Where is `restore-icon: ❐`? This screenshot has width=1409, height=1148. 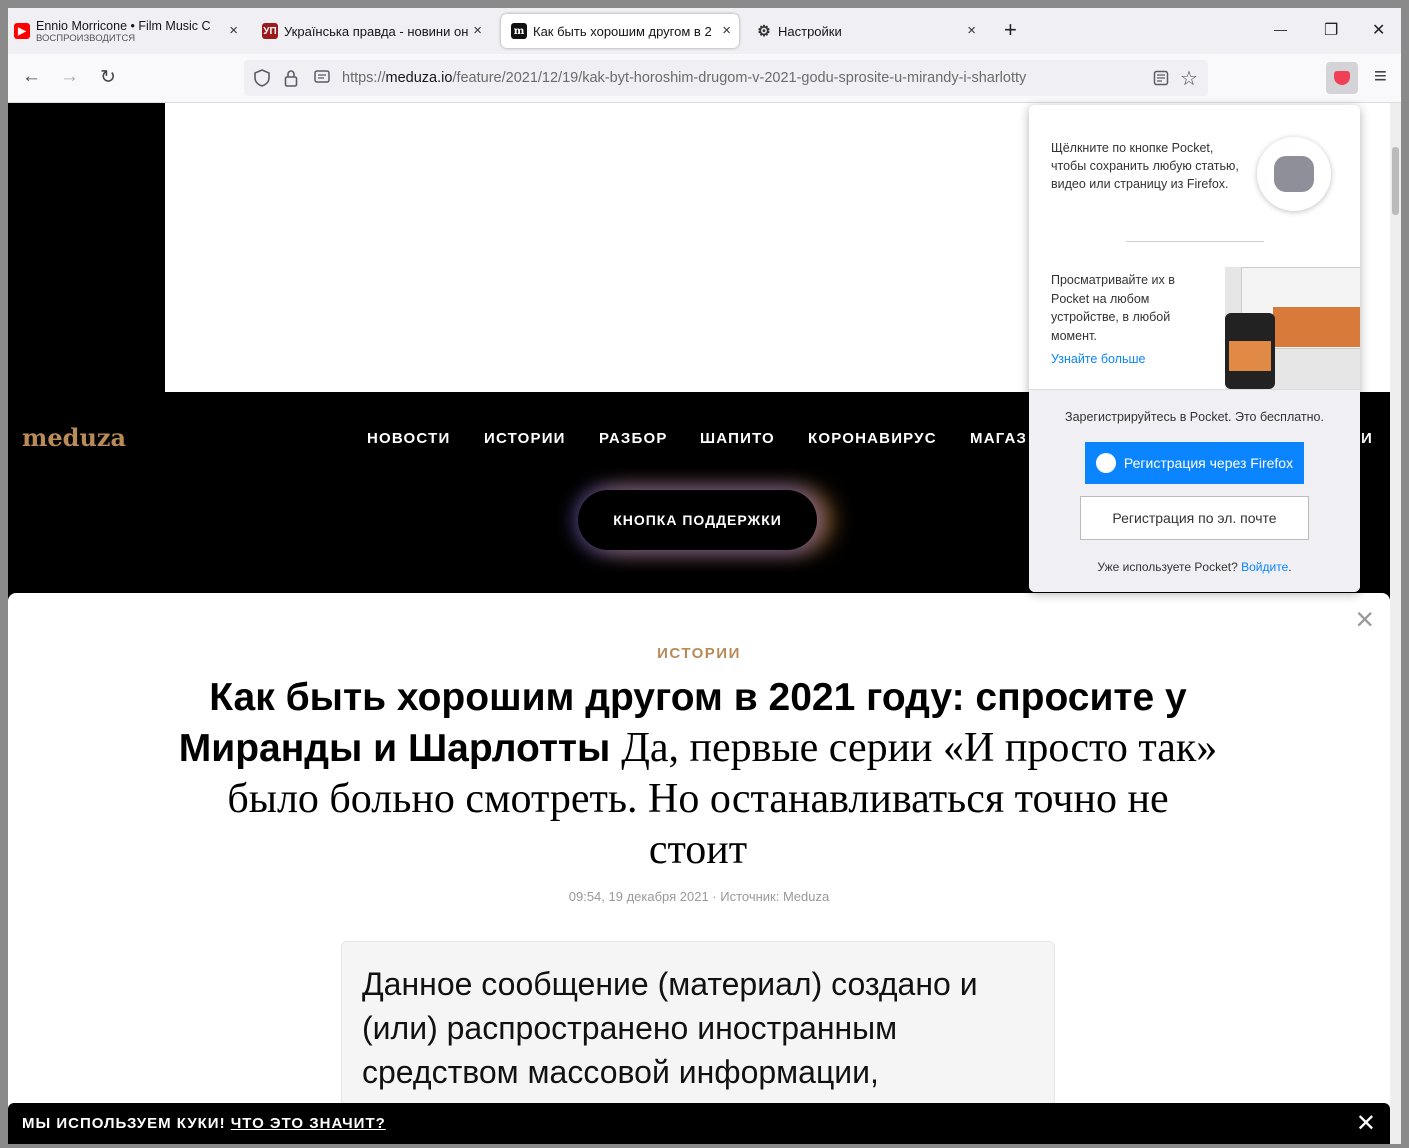 restore-icon: ❐ is located at coordinates (1331, 30).